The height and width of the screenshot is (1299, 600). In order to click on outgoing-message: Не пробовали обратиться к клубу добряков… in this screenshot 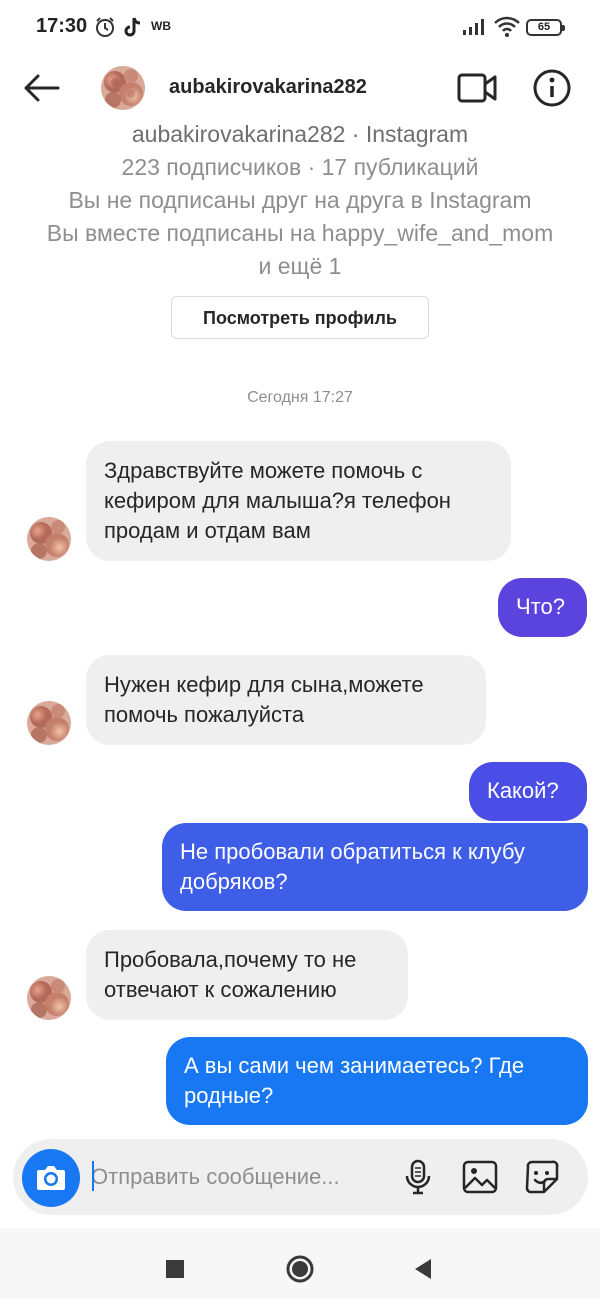, I will do `click(375, 867)`.